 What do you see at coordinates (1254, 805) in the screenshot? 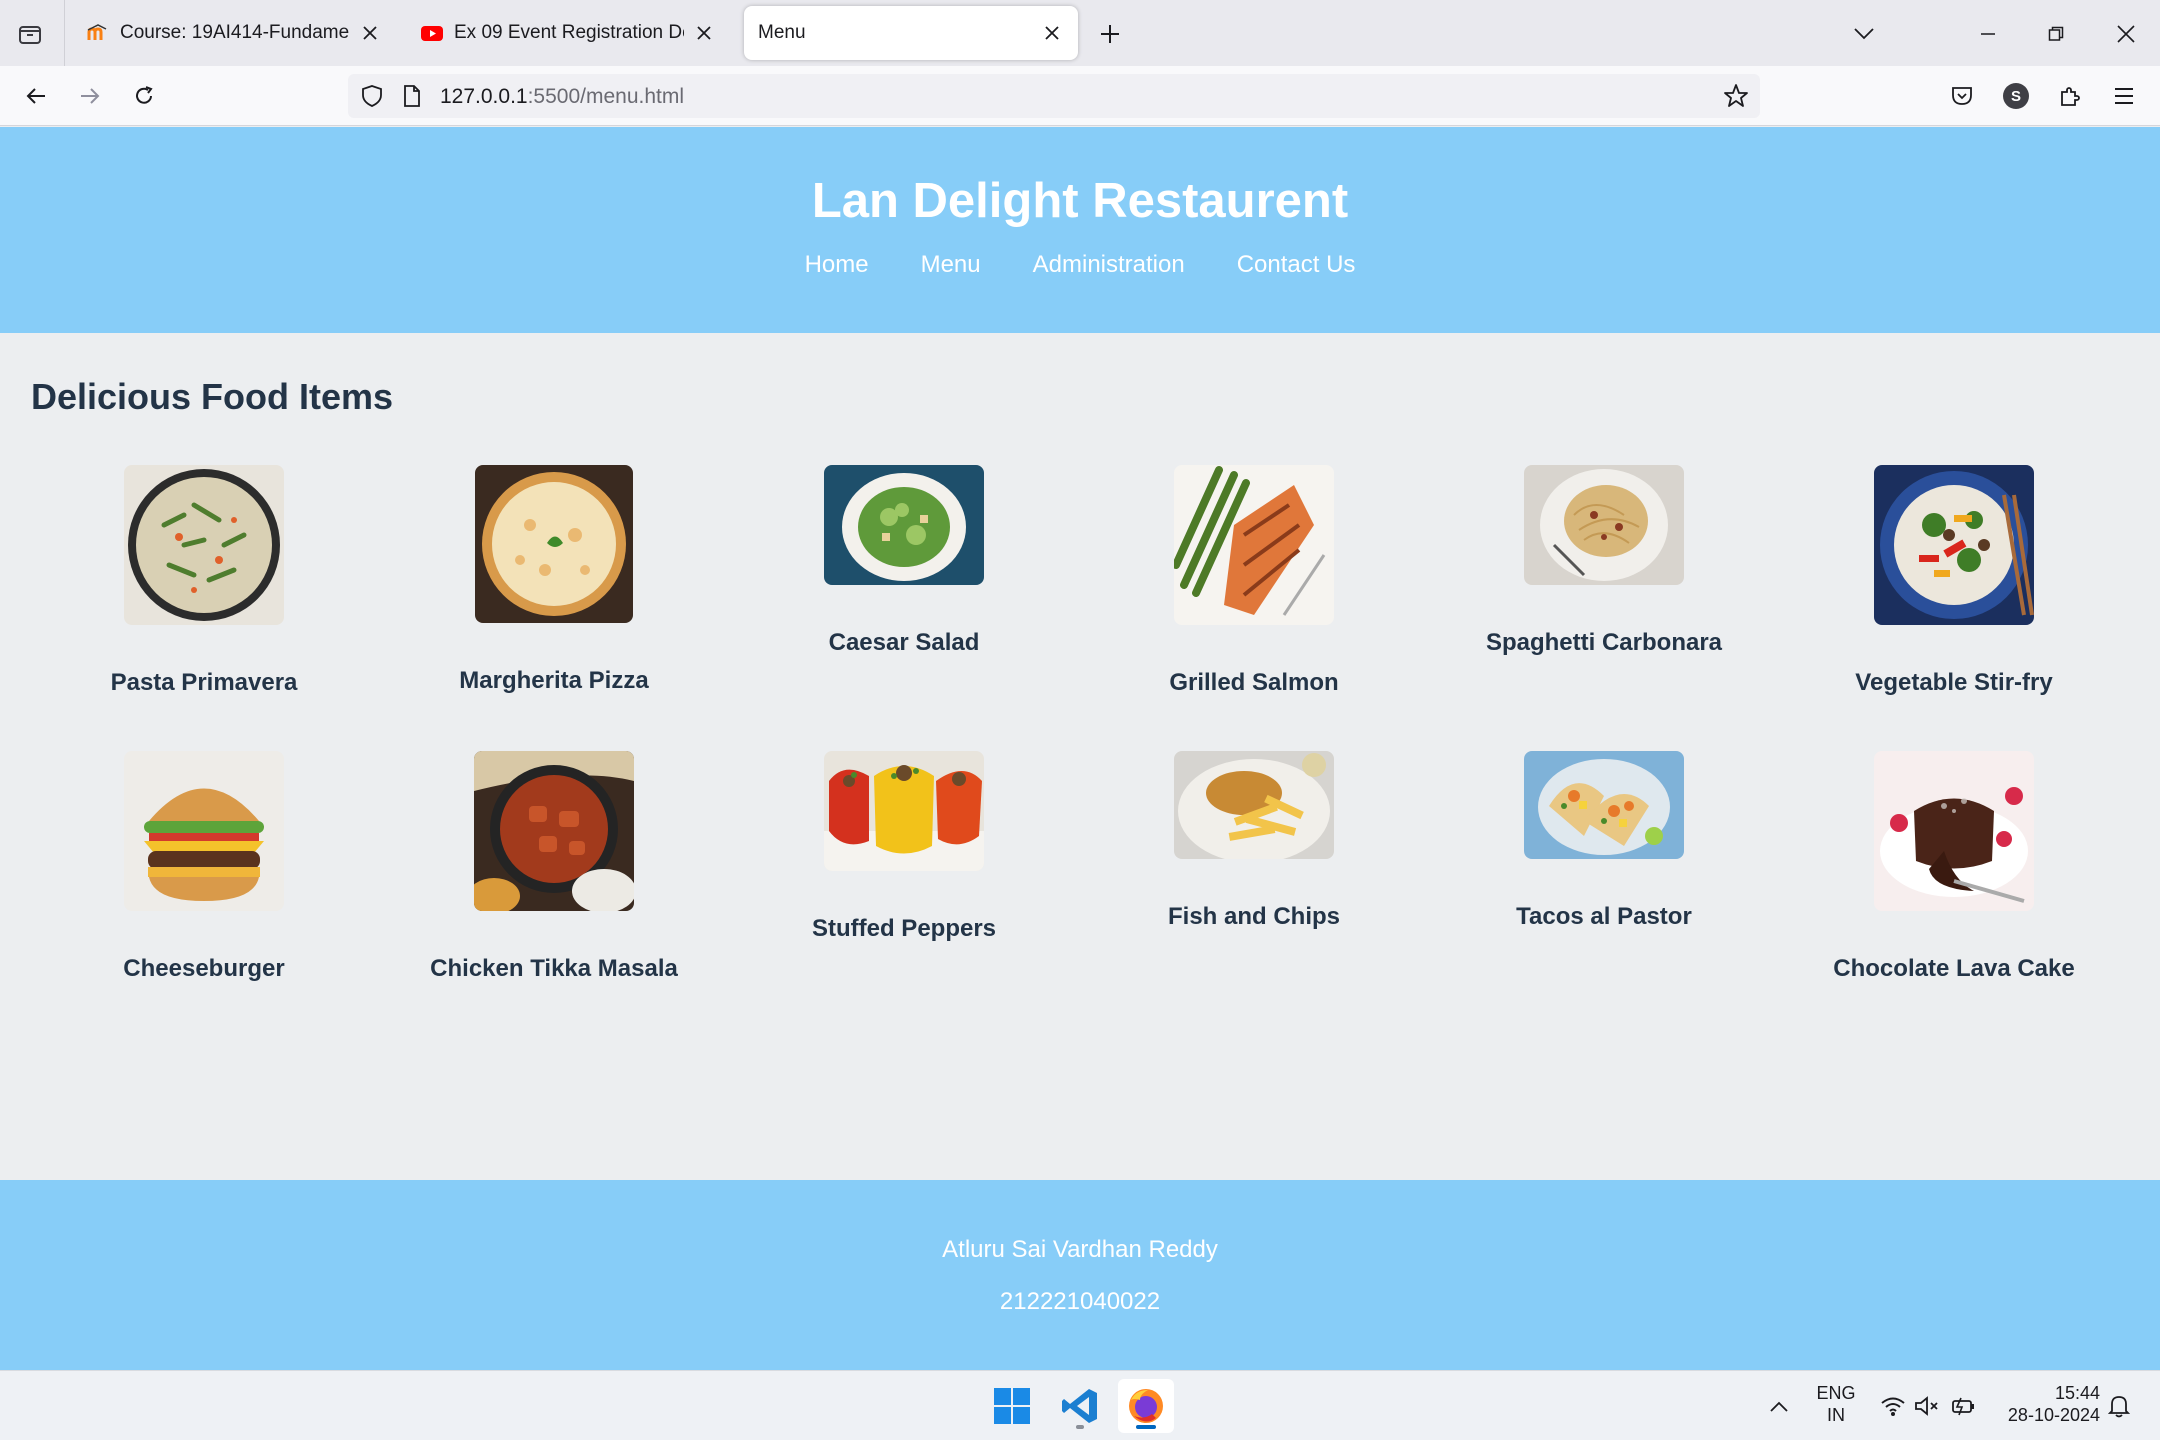
I see `fishchips-image` at bounding box center [1254, 805].